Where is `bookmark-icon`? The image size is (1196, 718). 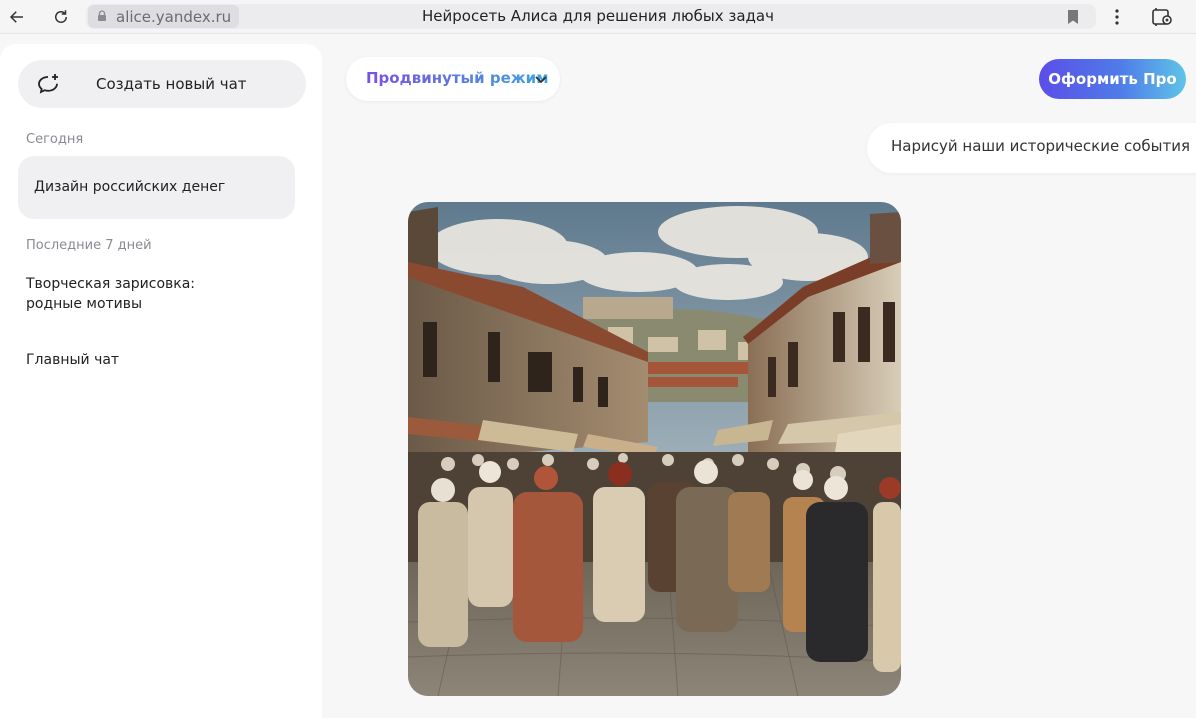
bookmark-icon is located at coordinates (1073, 17).